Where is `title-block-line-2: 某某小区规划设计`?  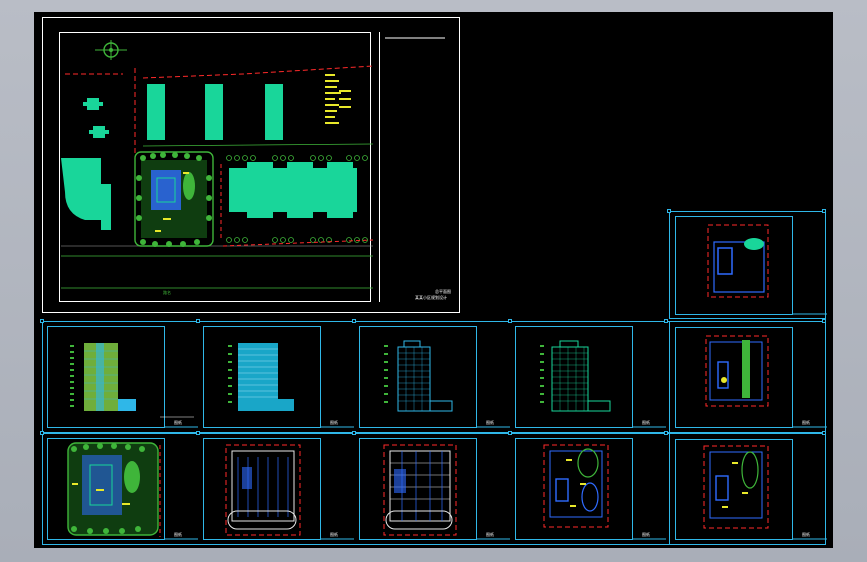
title-block-line-2: 某某小区规划设计 is located at coordinates (431, 297).